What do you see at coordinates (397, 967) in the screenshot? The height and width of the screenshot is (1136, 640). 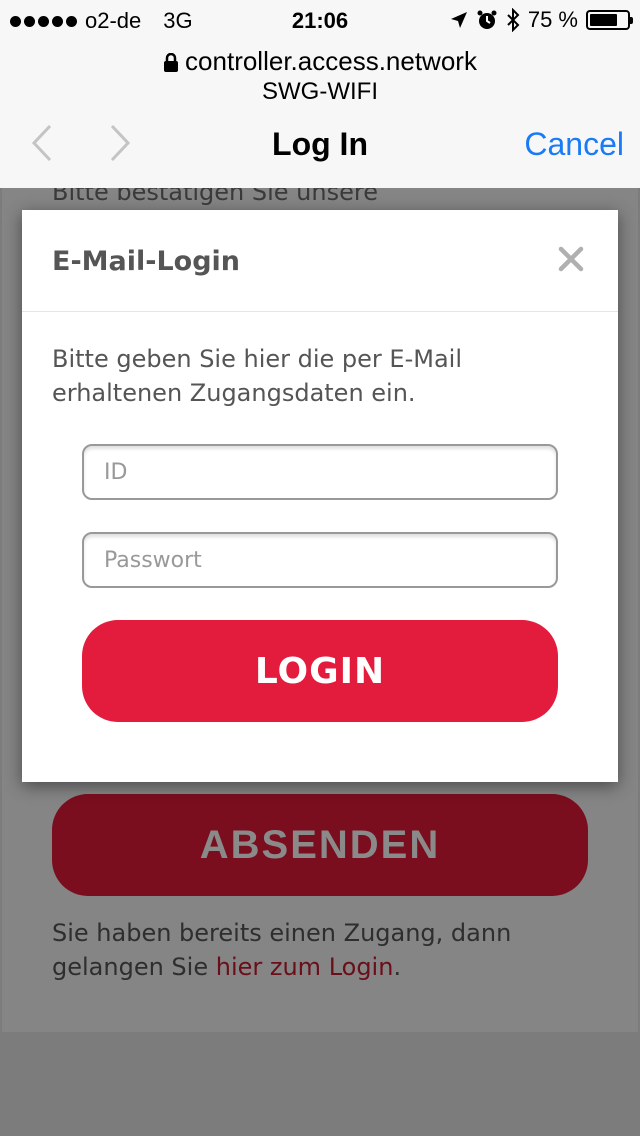 I see `existing-access-suffix: .` at bounding box center [397, 967].